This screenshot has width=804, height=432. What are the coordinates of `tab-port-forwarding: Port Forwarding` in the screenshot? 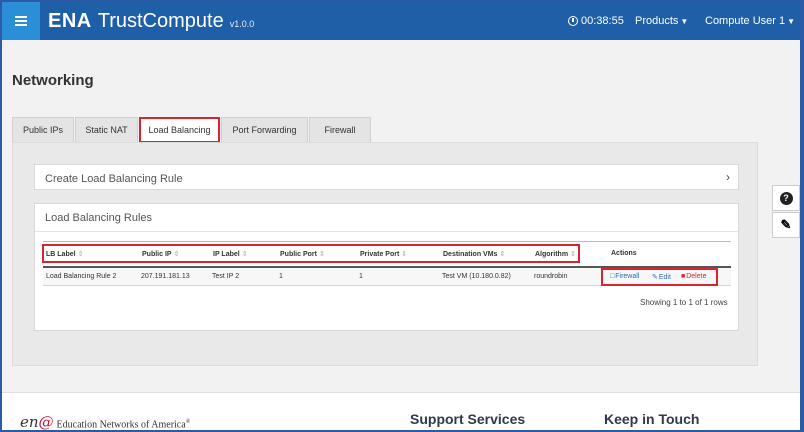 It's located at (264, 130).